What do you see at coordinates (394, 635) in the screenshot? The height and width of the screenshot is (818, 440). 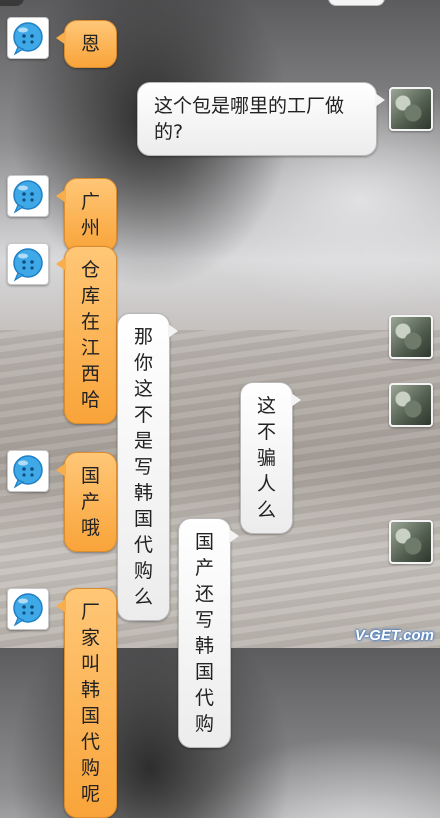 I see `watermark: V-GET.com` at bounding box center [394, 635].